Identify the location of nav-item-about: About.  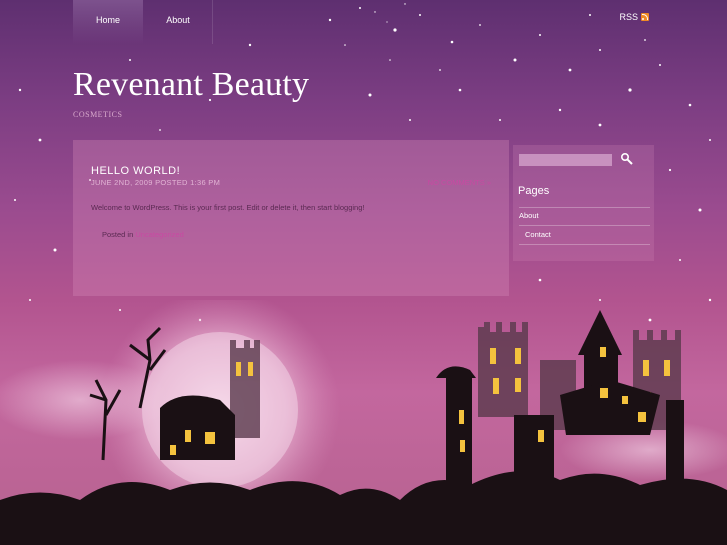
(178, 22).